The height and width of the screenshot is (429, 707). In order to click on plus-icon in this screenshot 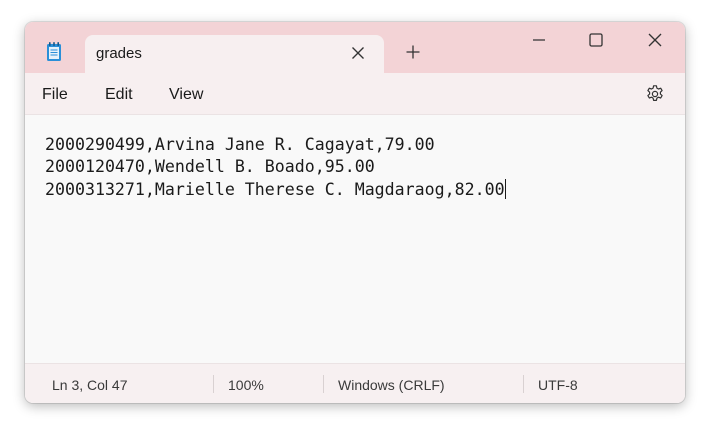, I will do `click(413, 52)`.